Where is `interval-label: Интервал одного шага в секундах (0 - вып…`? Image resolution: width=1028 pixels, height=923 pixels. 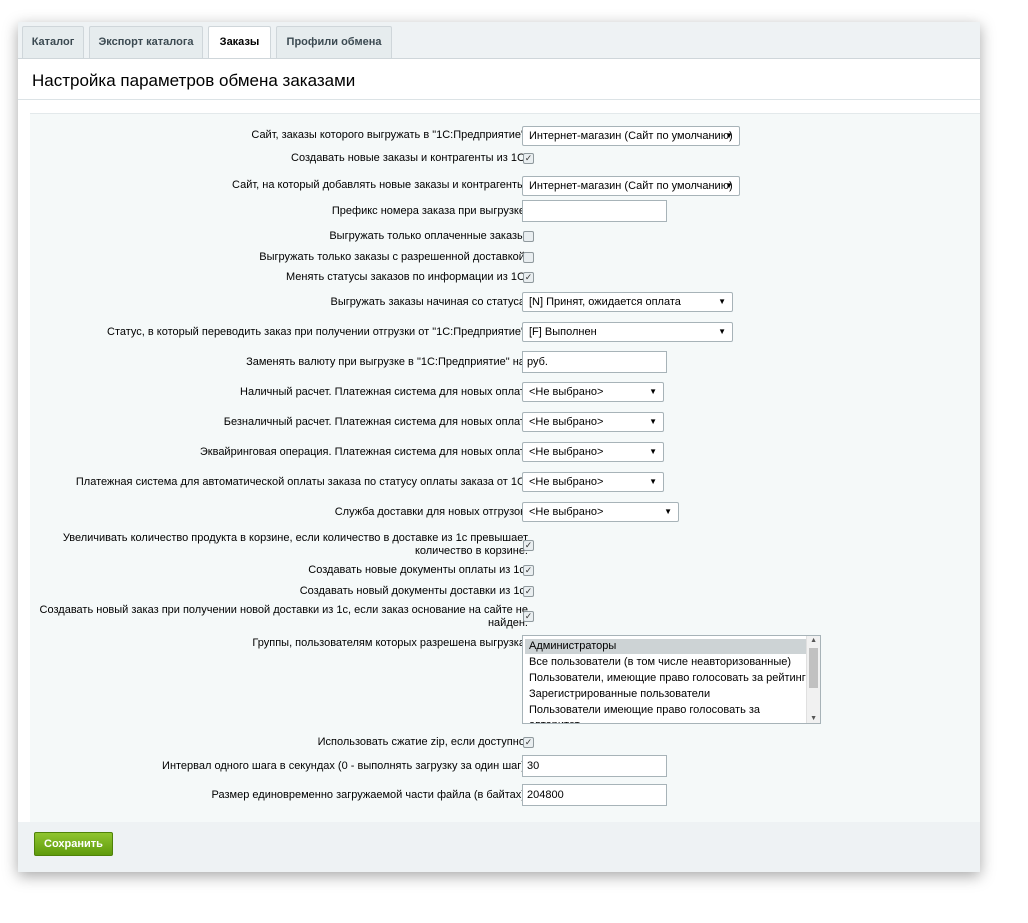 interval-label: Интервал одного шага в секундах (0 - вып… is located at coordinates (345, 766).